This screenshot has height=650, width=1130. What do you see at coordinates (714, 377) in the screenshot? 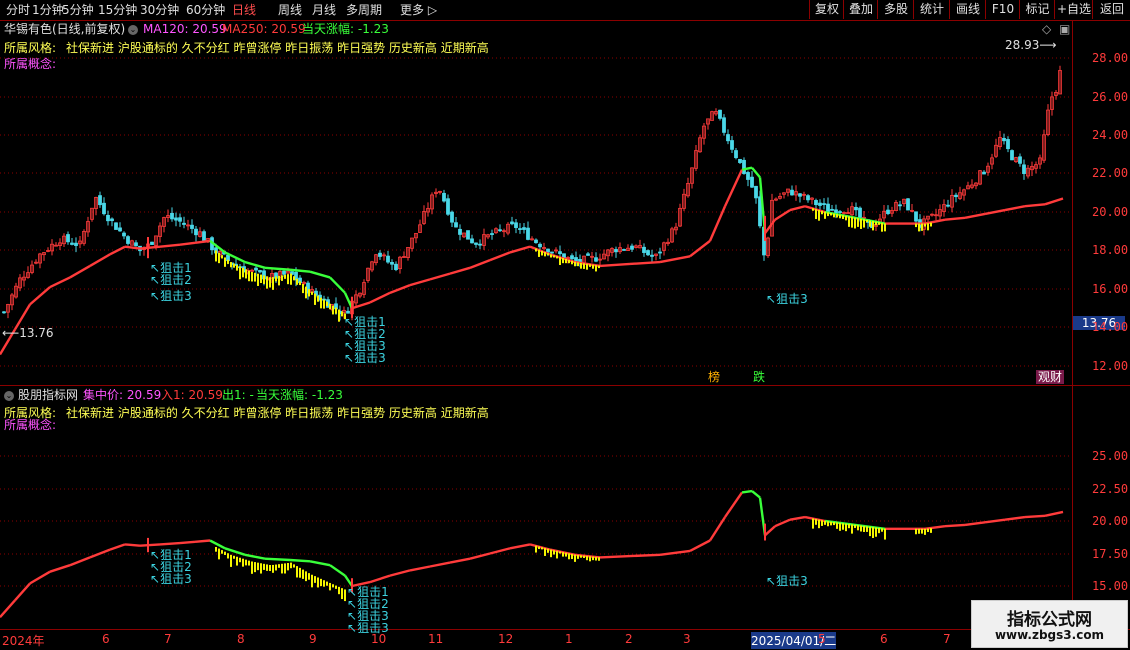
I see `rank-badge: 榜` at bounding box center [714, 377].